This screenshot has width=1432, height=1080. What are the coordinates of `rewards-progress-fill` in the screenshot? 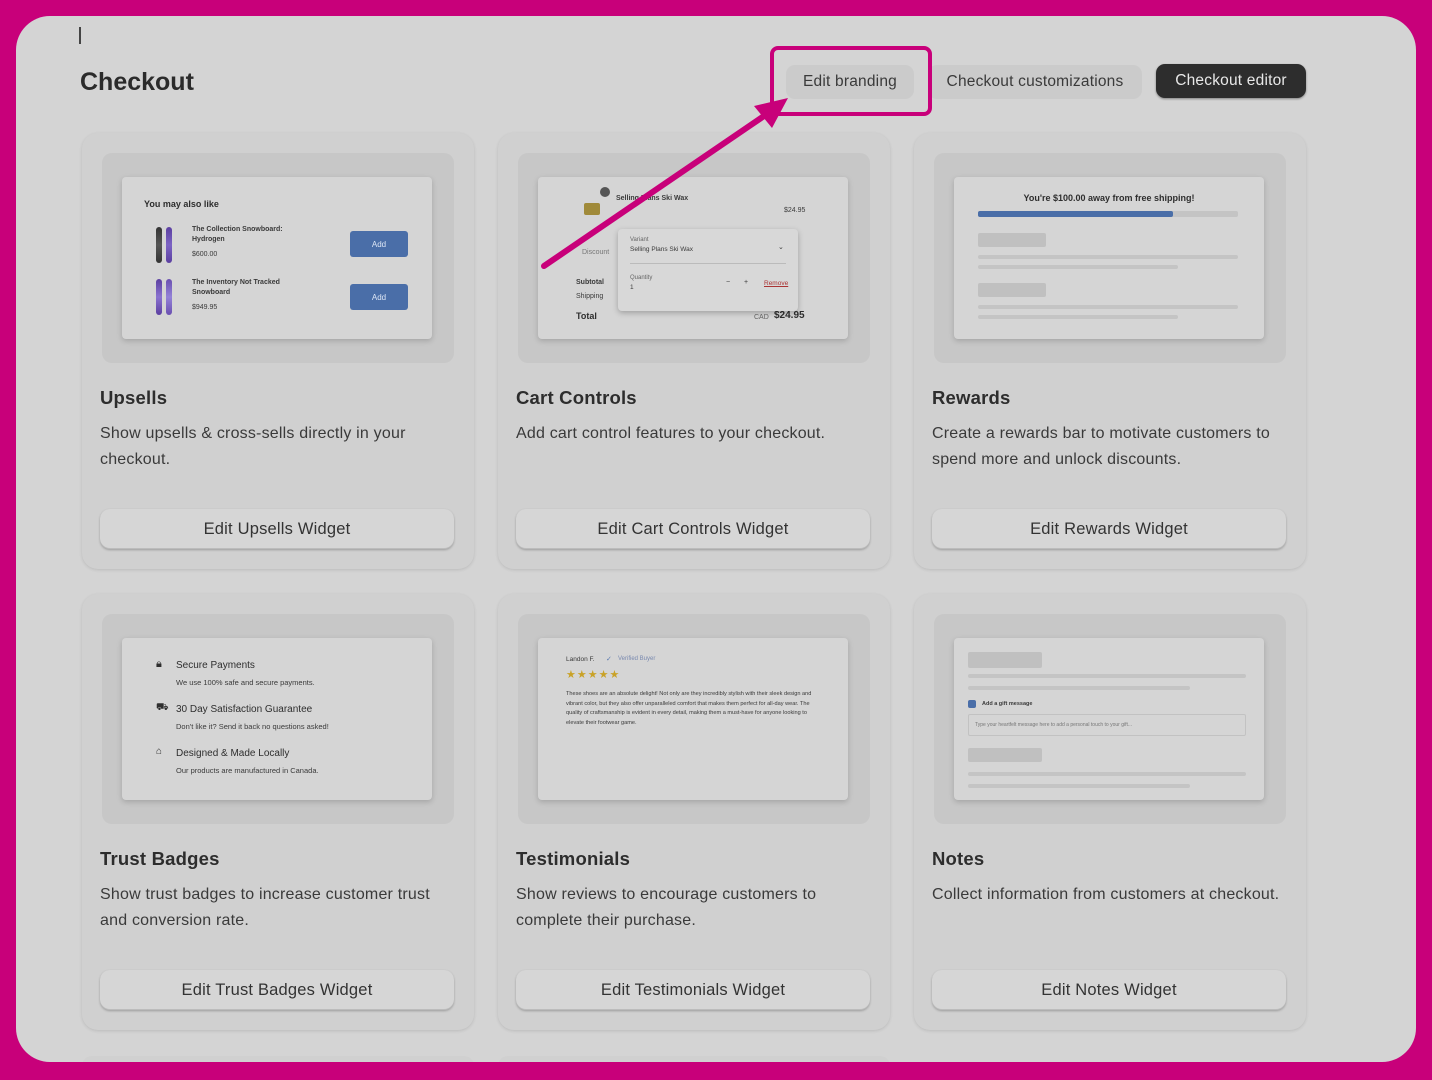 It's located at (1075, 214).